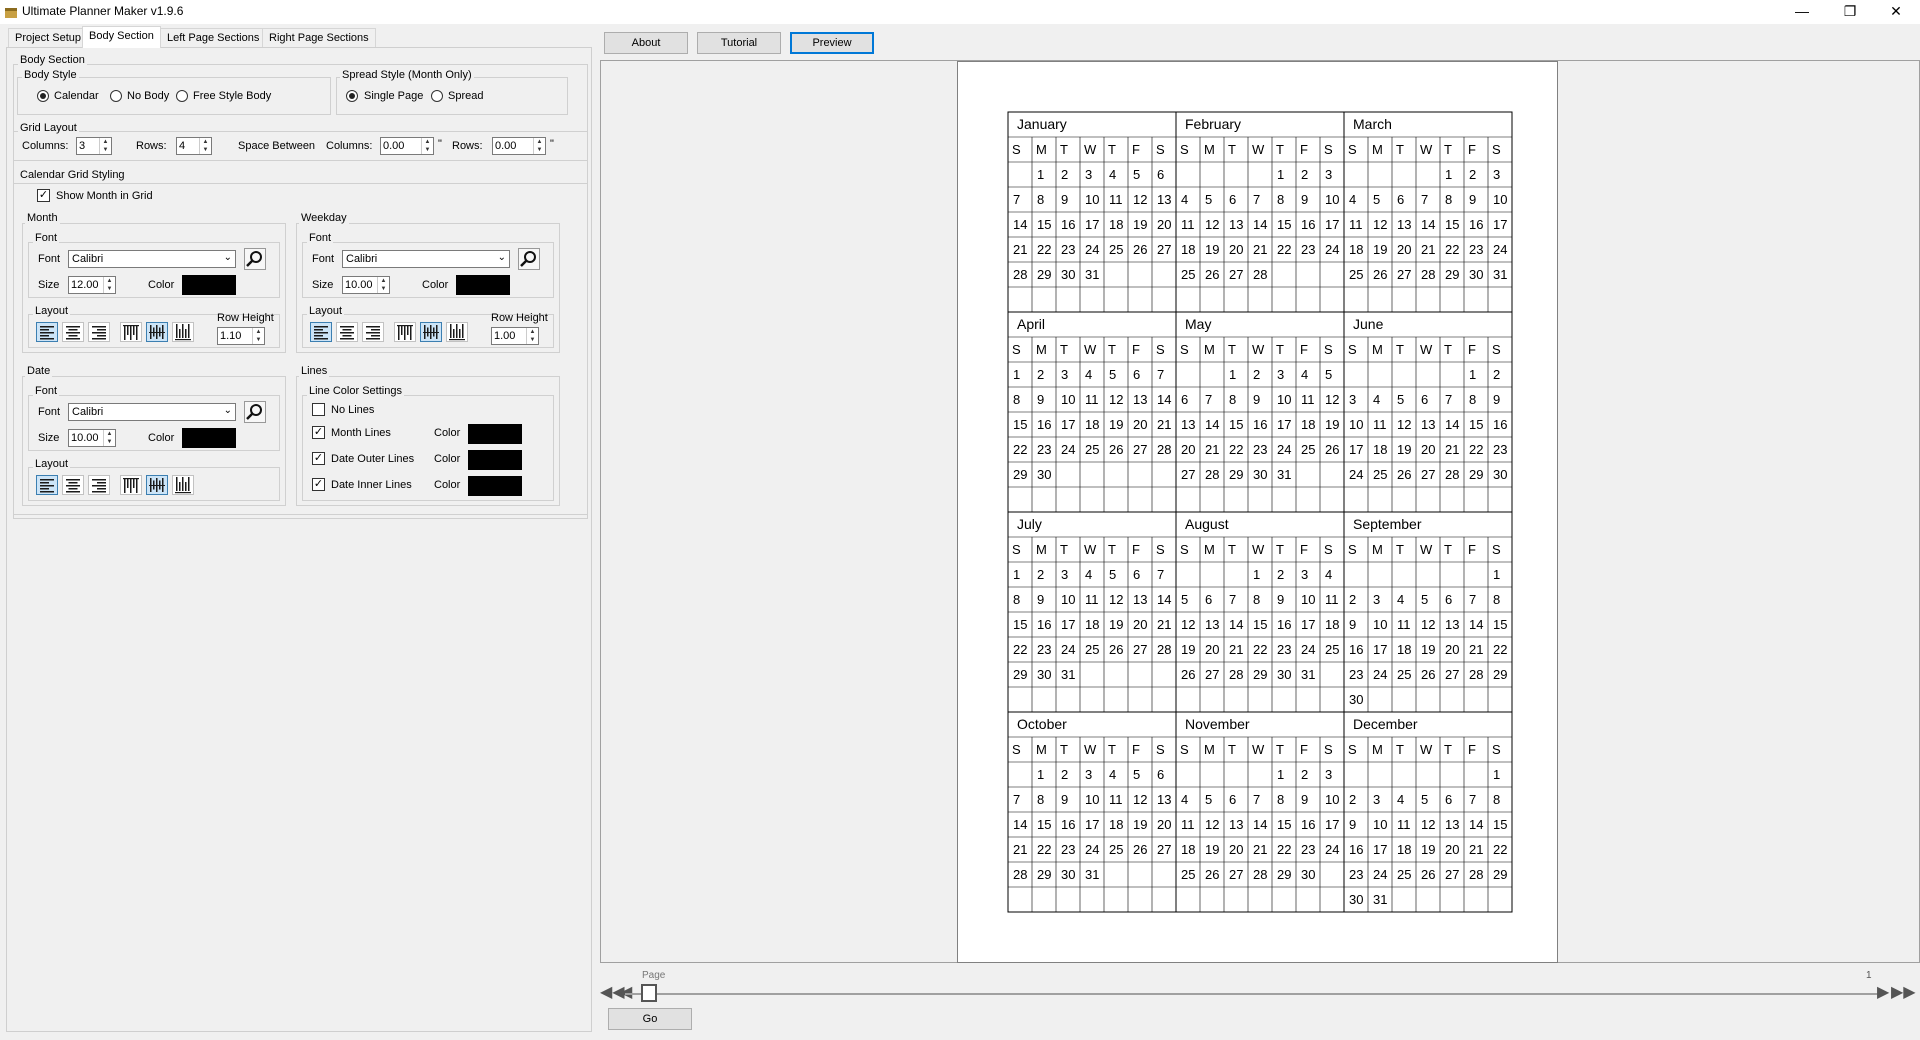 The height and width of the screenshot is (1040, 1920). Describe the element at coordinates (241, 336) in the screenshot. I see `month-row-height-spinner: 1.10 ▲ ▼` at that location.